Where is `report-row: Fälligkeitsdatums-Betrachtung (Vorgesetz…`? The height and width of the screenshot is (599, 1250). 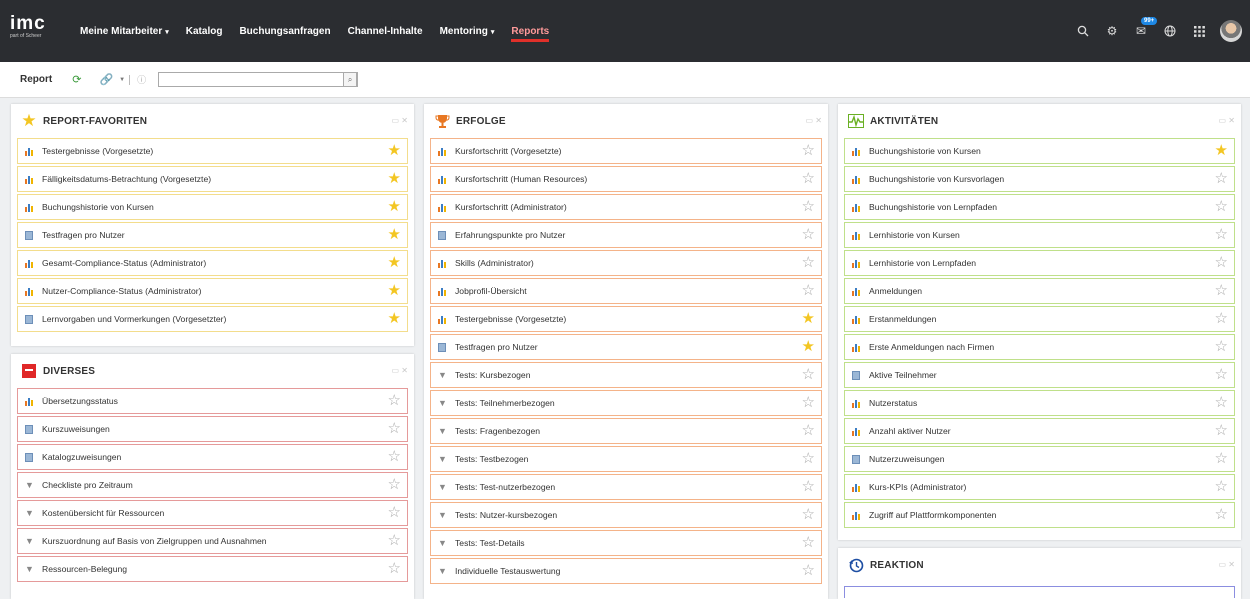
report-row: Fälligkeitsdatums-Betrachtung (Vorgesetz… is located at coordinates (212, 179).